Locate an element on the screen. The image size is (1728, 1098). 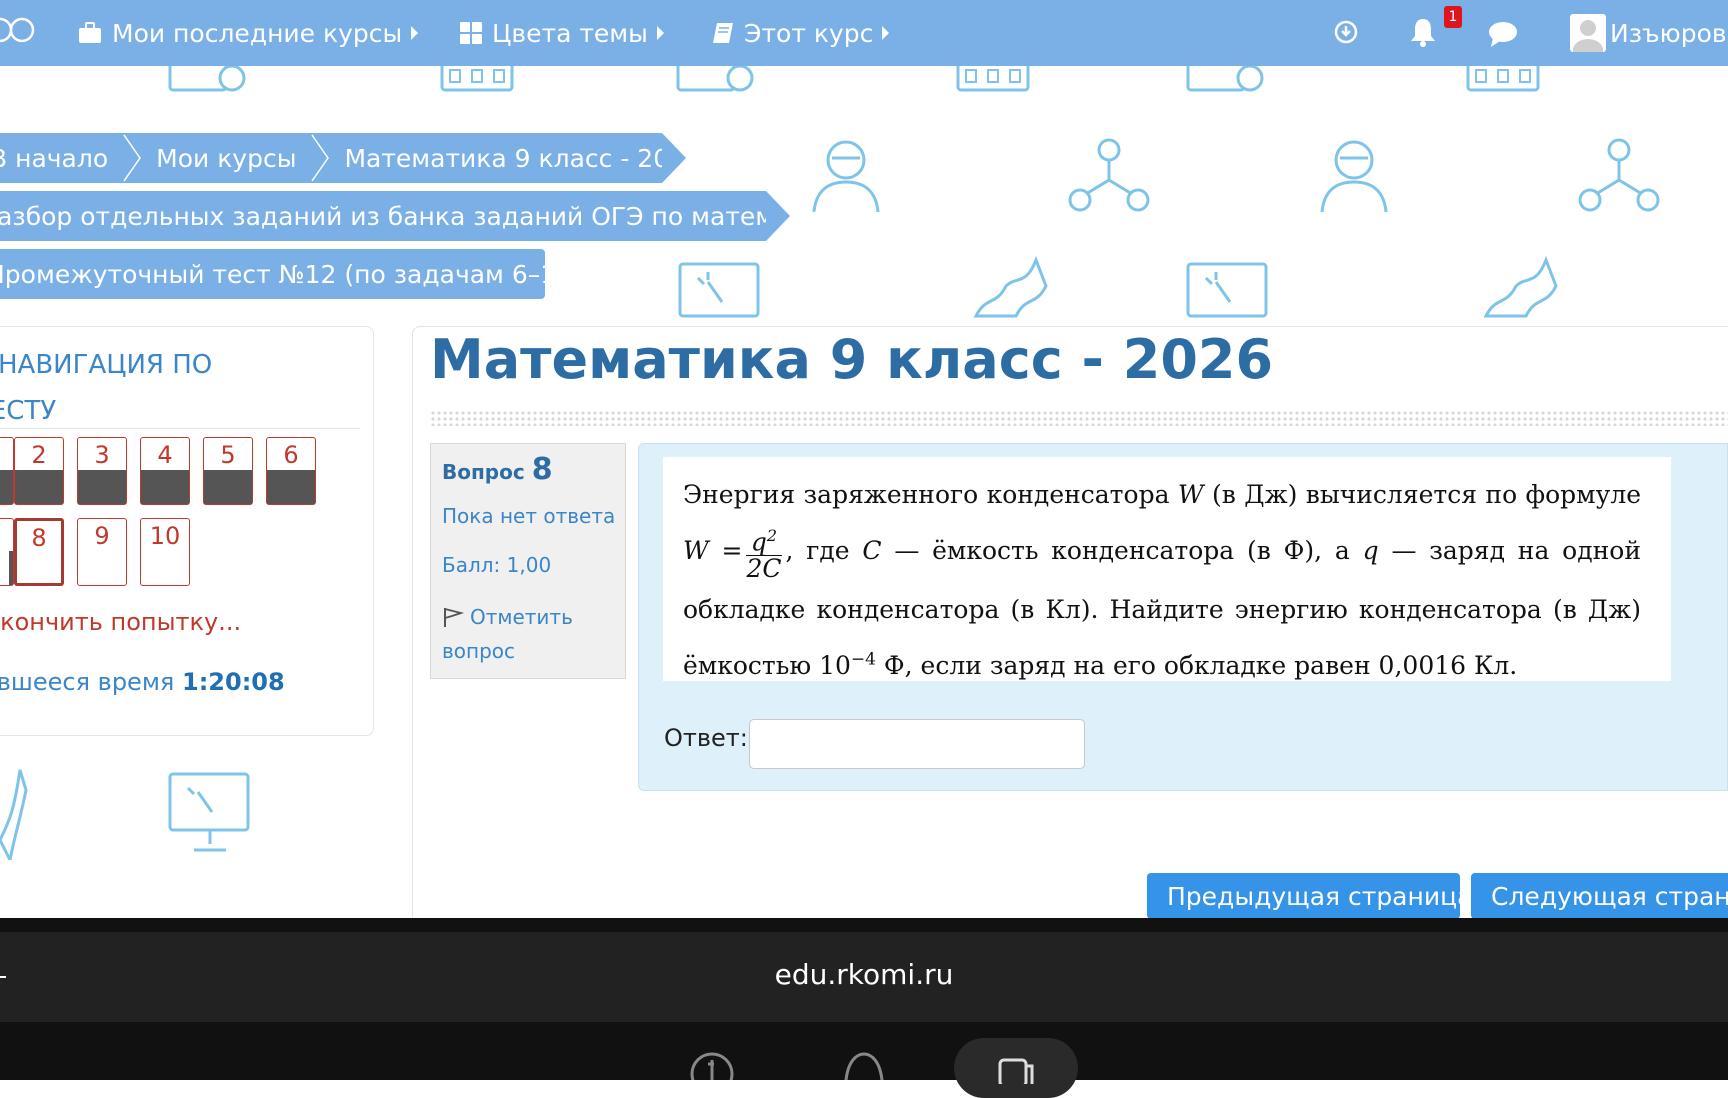
question-number: Вопрос 8 is located at coordinates (497, 469).